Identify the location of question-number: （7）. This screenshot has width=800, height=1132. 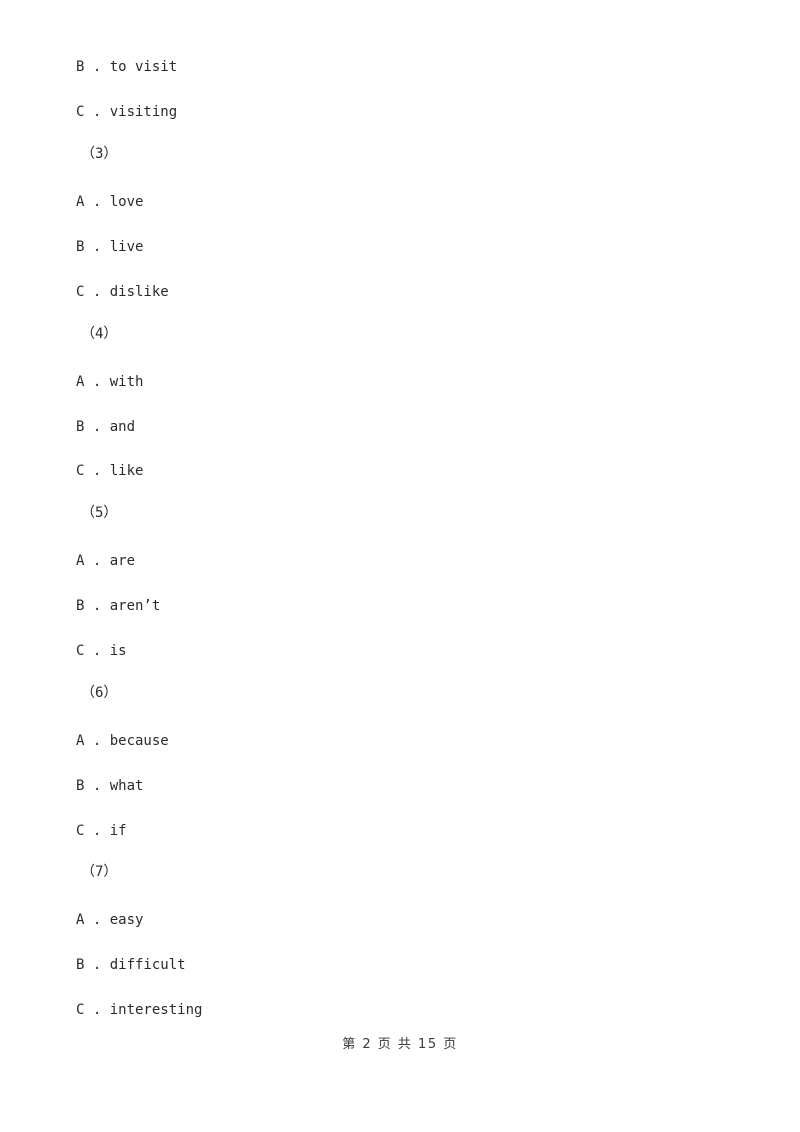
(99, 872).